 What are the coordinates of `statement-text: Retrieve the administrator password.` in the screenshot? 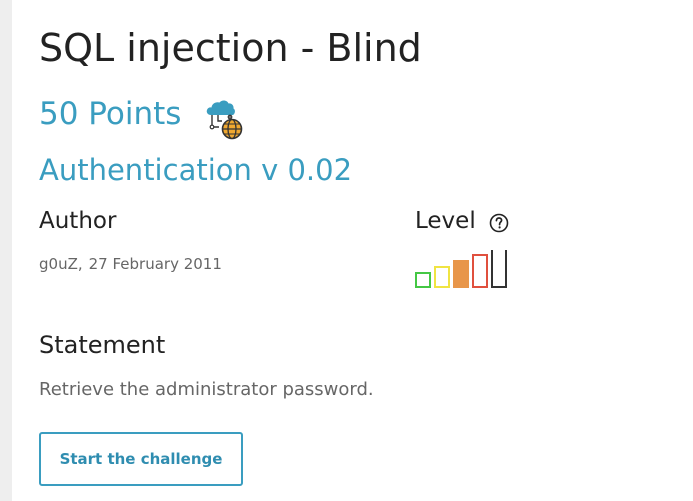 It's located at (206, 389).